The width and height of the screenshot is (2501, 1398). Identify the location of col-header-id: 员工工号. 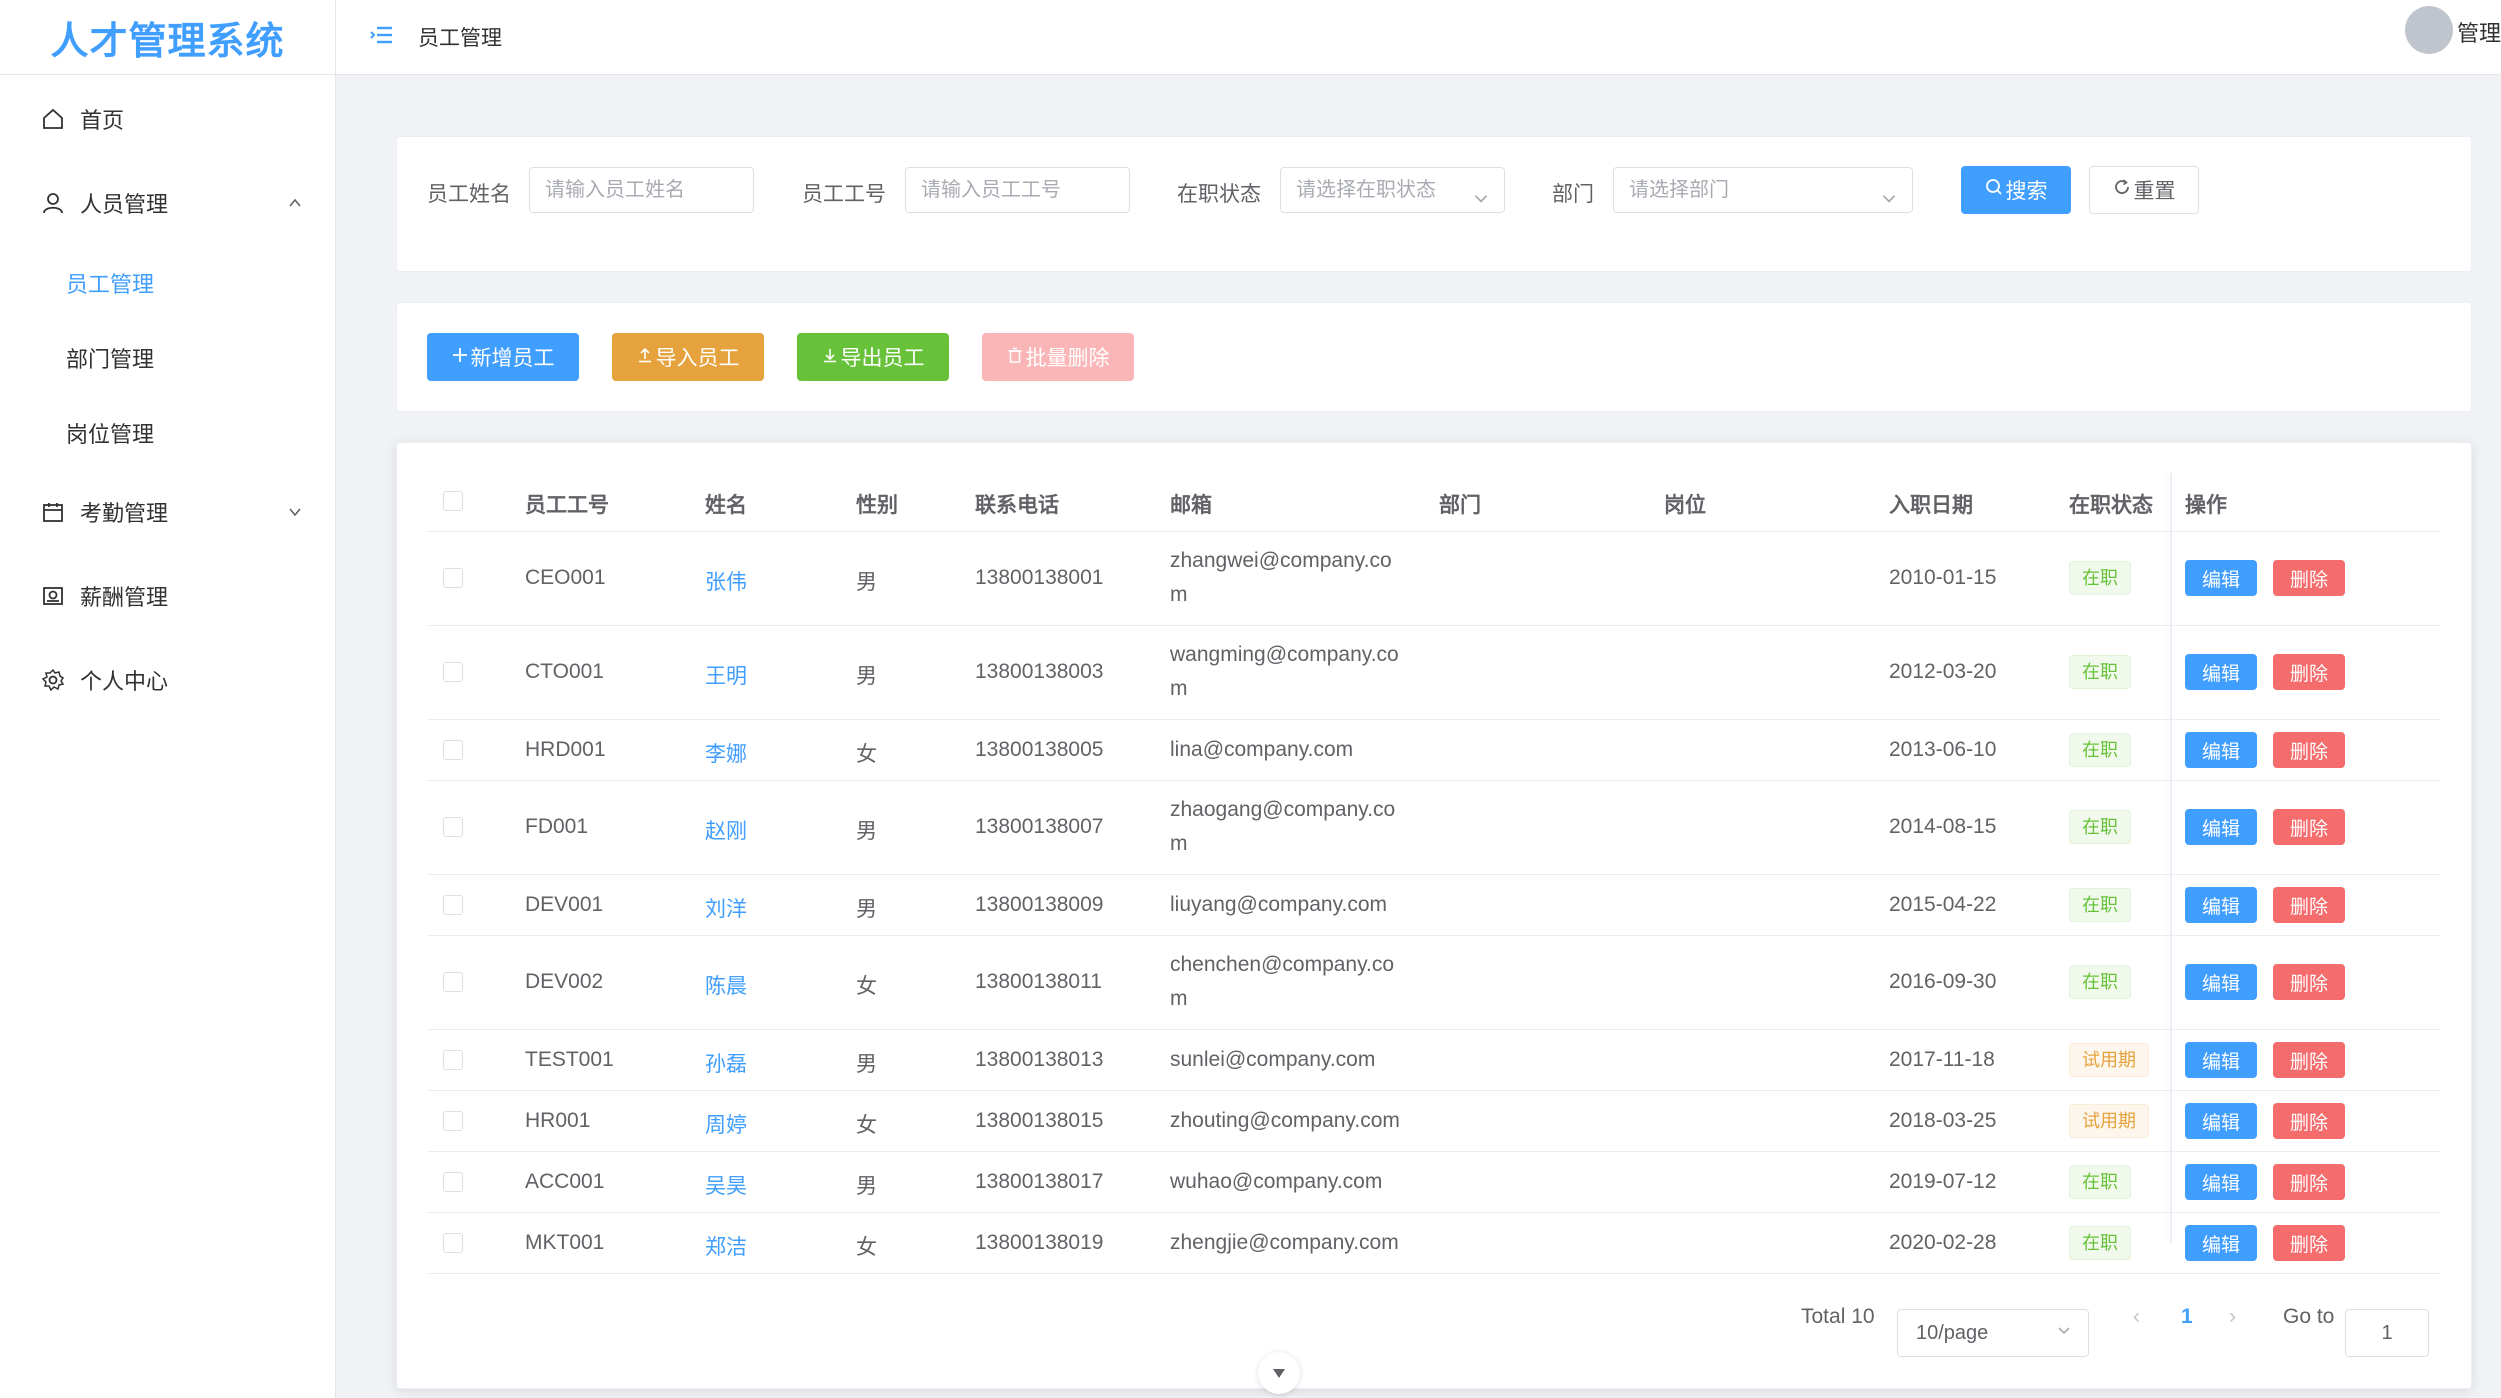
(567, 504).